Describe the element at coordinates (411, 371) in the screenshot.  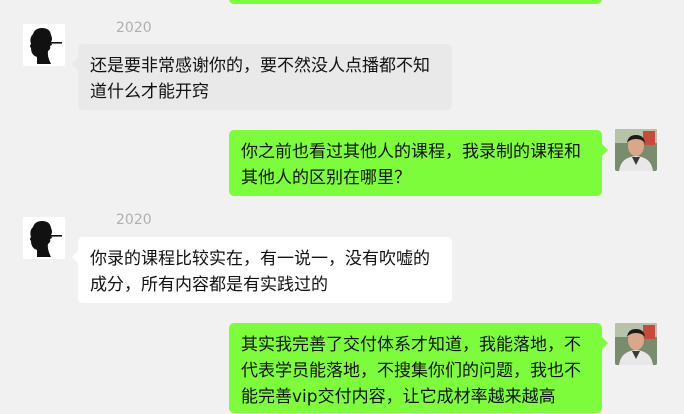
I see `message-text-line: 代表学员能落地，不搜集你们的问题，我也不` at that location.